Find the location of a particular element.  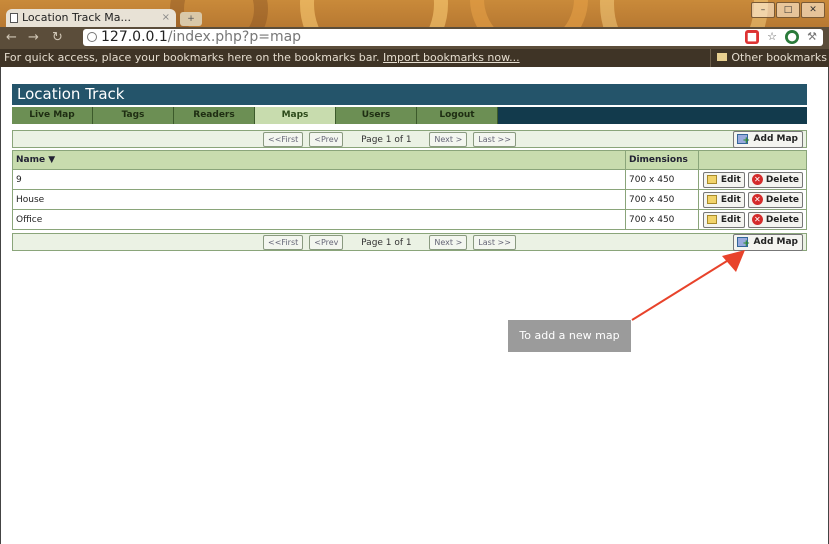

wrench-icon: ⚒ is located at coordinates (812, 37).